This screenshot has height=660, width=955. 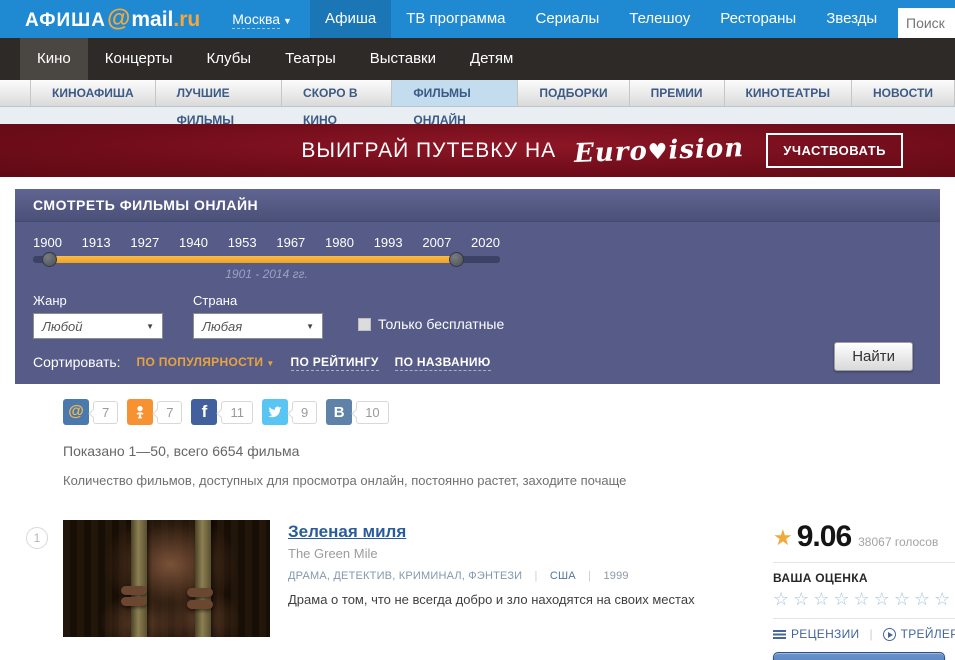 I want to click on rating-row: ★ 9.06 38067 голосов, so click(x=864, y=537).